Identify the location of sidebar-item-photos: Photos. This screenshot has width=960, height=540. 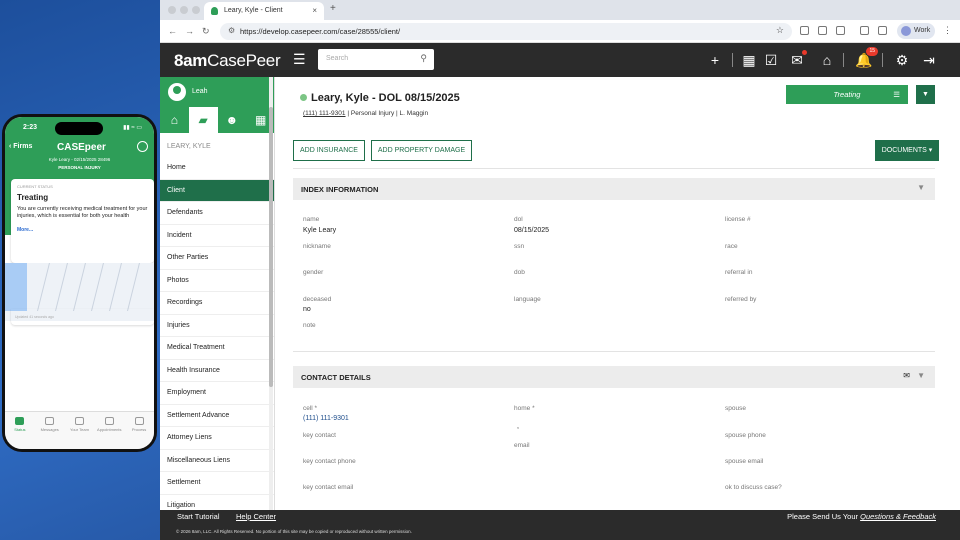
(217, 281).